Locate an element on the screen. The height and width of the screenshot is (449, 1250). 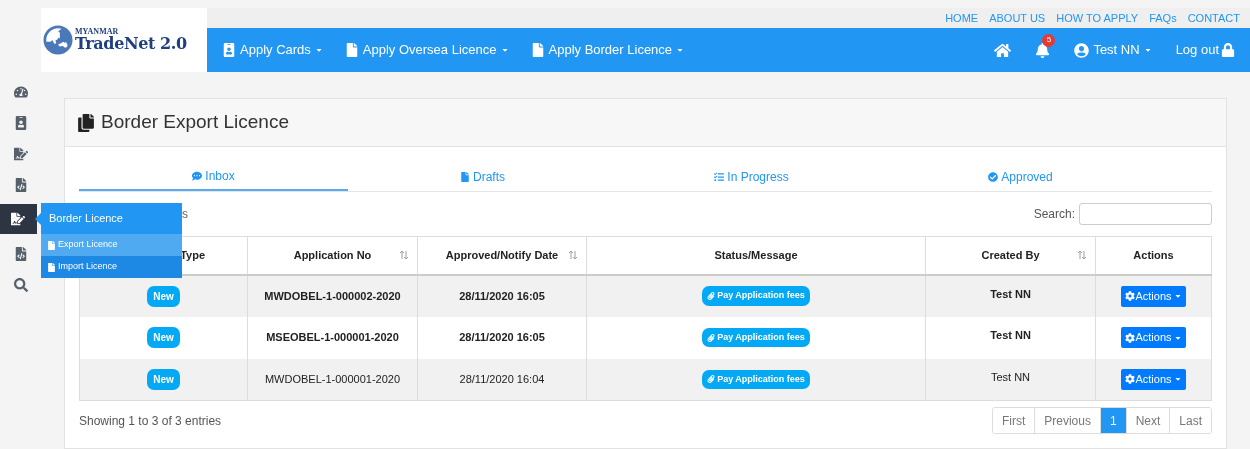
column-header: Created By is located at coordinates (1010, 255).